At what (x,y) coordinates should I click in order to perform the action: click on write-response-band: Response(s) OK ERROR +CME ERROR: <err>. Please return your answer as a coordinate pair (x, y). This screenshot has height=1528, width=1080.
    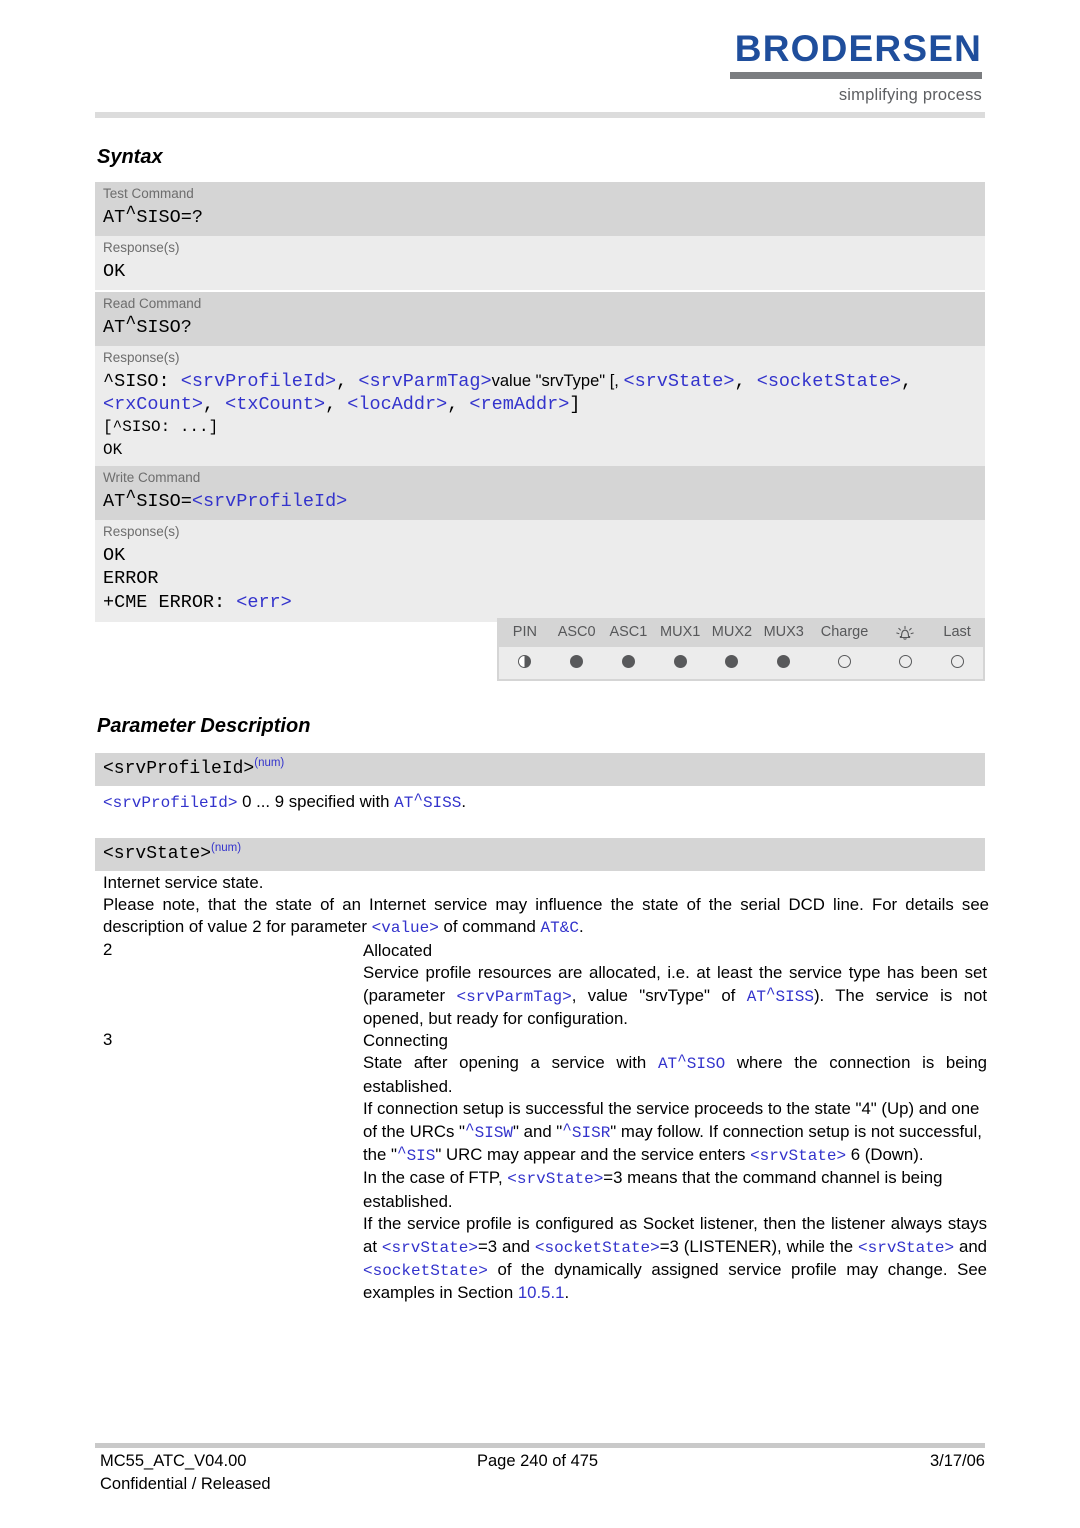
    Looking at the image, I should click on (540, 571).